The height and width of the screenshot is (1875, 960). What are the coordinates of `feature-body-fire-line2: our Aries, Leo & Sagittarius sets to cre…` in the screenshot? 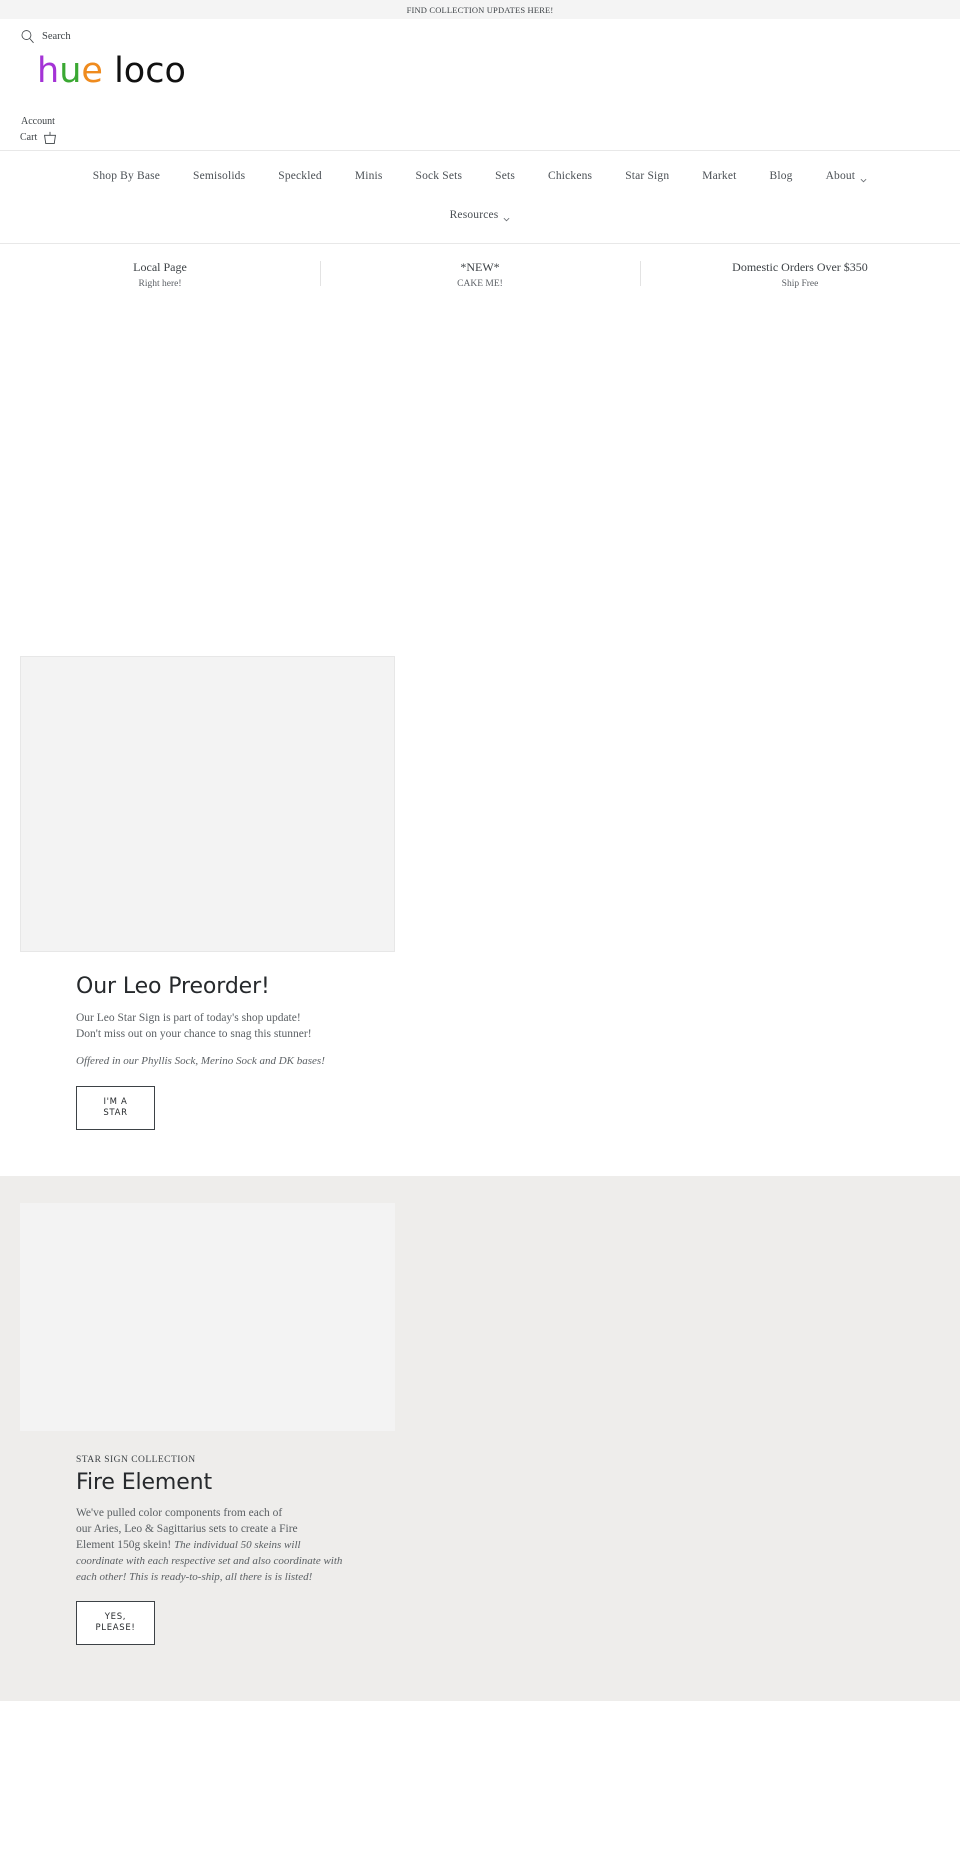 It's located at (187, 1529).